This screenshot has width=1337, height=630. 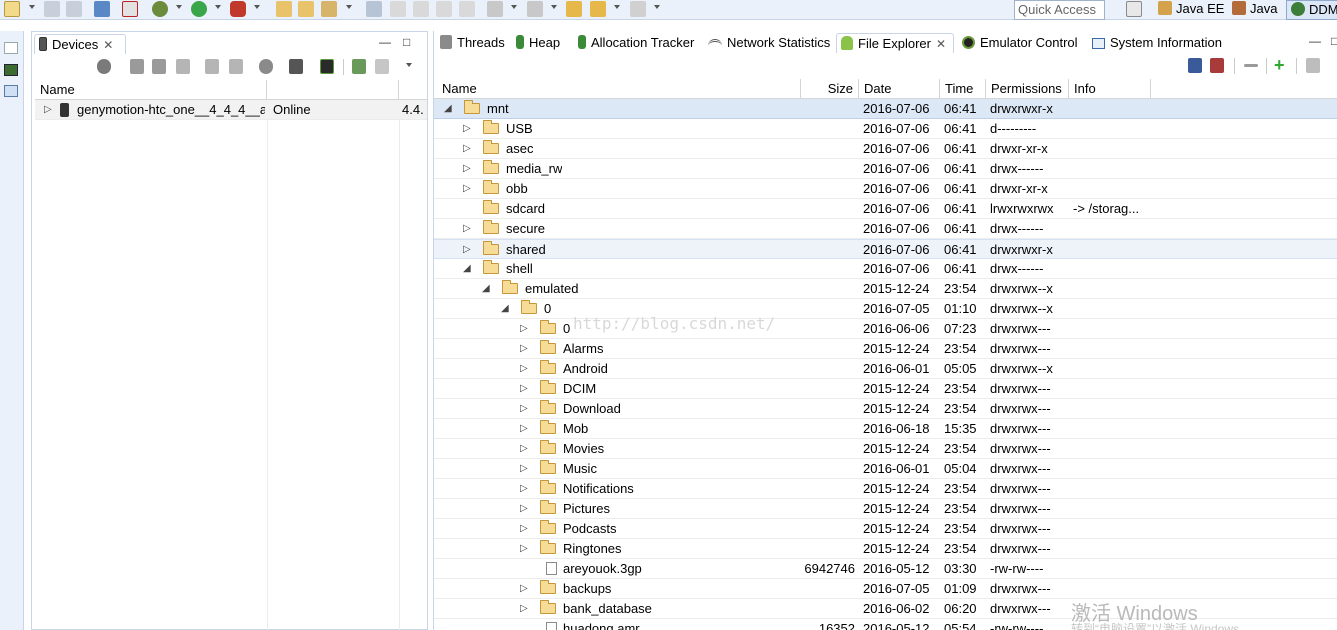 I want to click on opengl-trace-icon, so click(x=359, y=66).